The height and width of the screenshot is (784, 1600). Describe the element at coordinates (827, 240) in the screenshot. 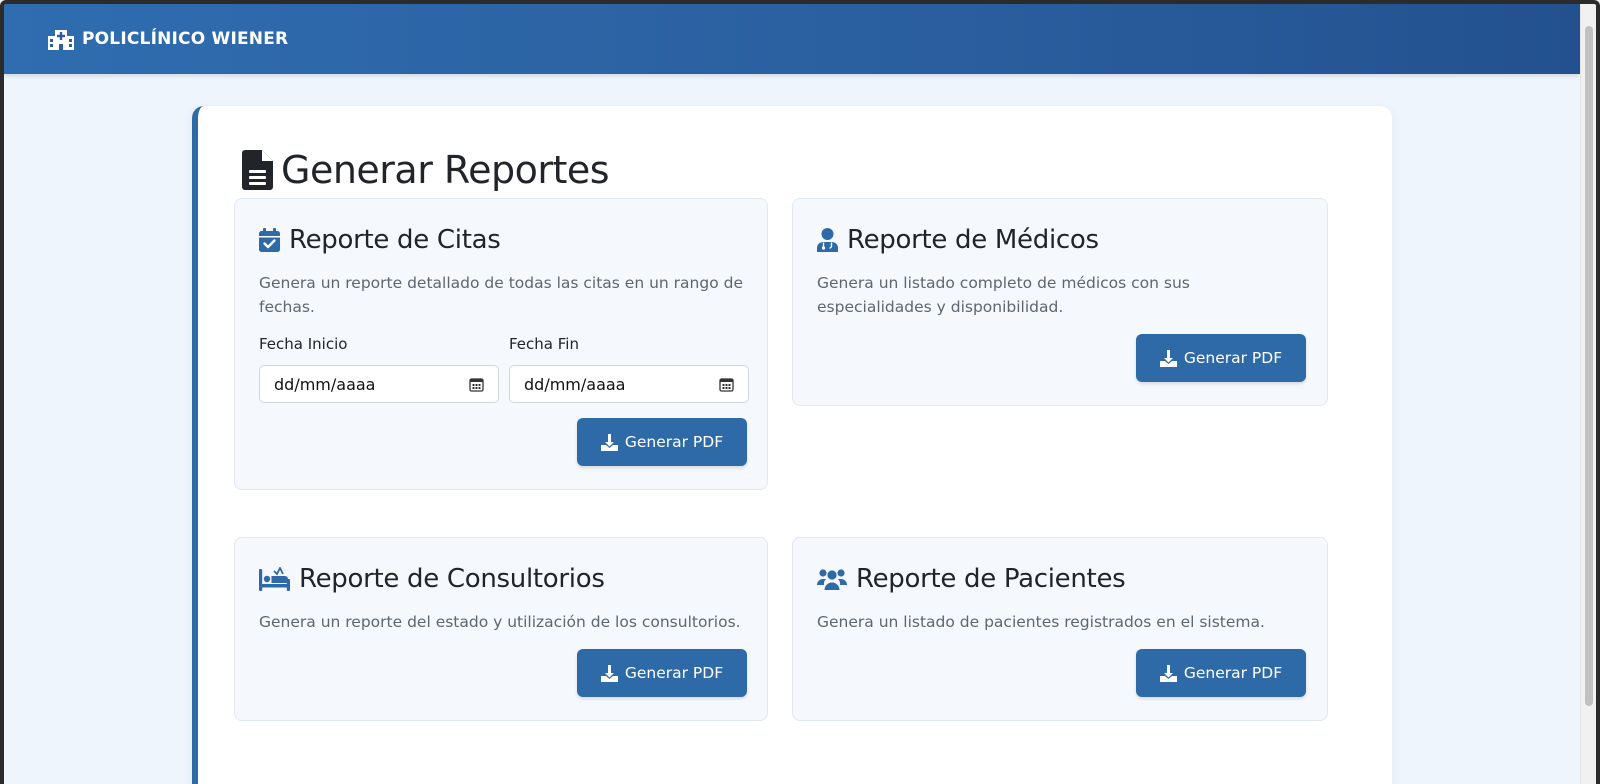

I see `user-doctor-icon` at that location.